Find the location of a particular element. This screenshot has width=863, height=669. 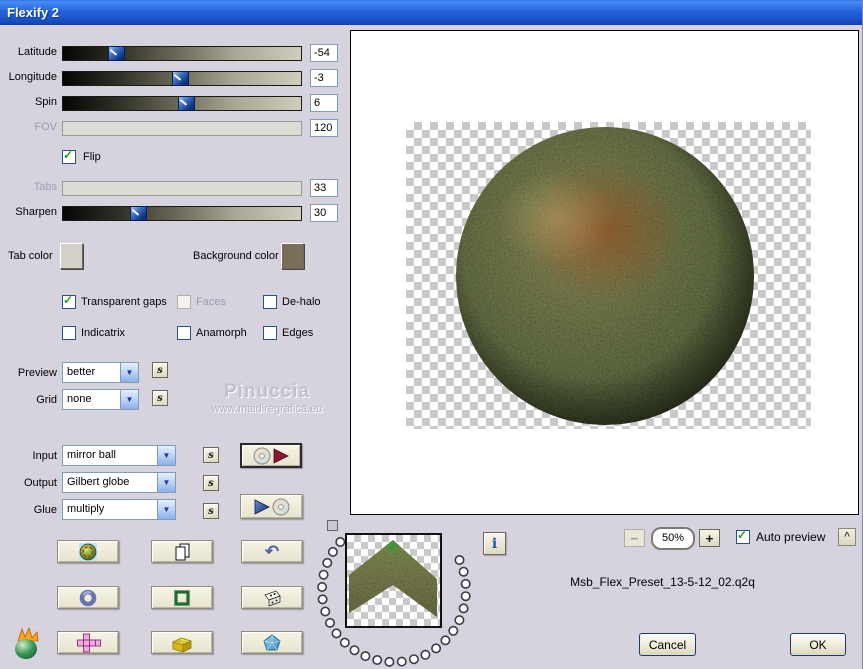

spin-slider-thumb is located at coordinates (186, 103).